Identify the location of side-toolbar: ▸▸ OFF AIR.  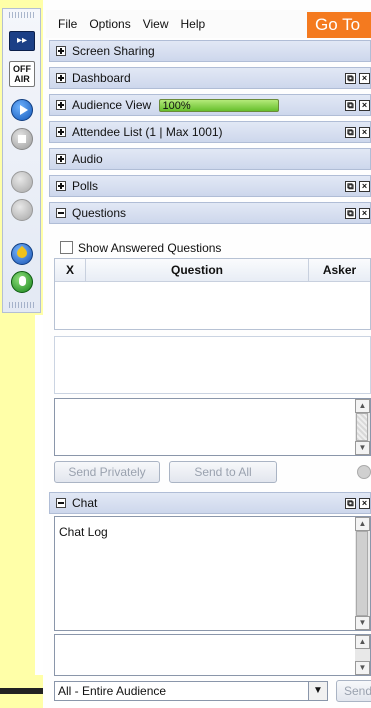
(21, 354).